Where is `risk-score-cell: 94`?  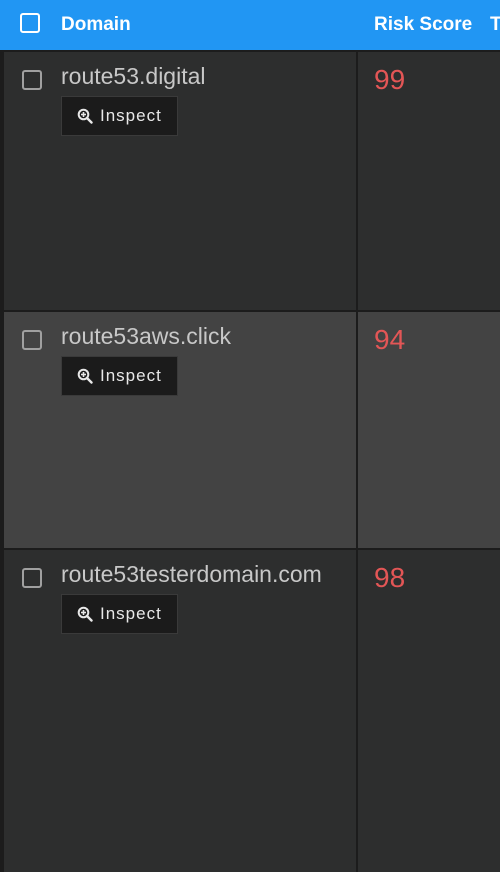 risk-score-cell: 94 is located at coordinates (429, 430).